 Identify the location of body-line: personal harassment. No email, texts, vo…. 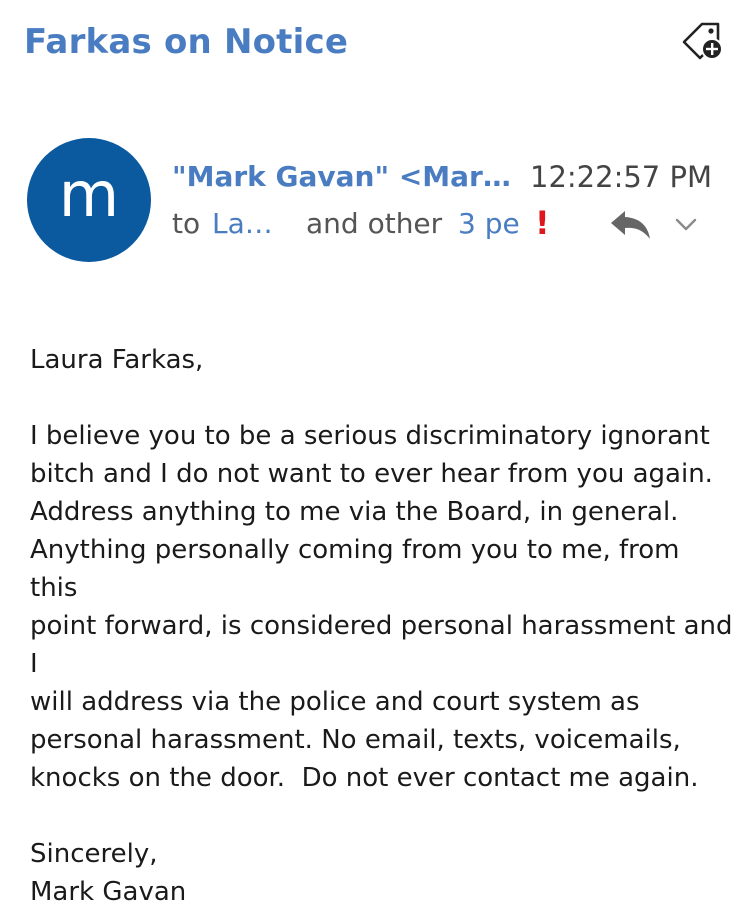
(355, 740).